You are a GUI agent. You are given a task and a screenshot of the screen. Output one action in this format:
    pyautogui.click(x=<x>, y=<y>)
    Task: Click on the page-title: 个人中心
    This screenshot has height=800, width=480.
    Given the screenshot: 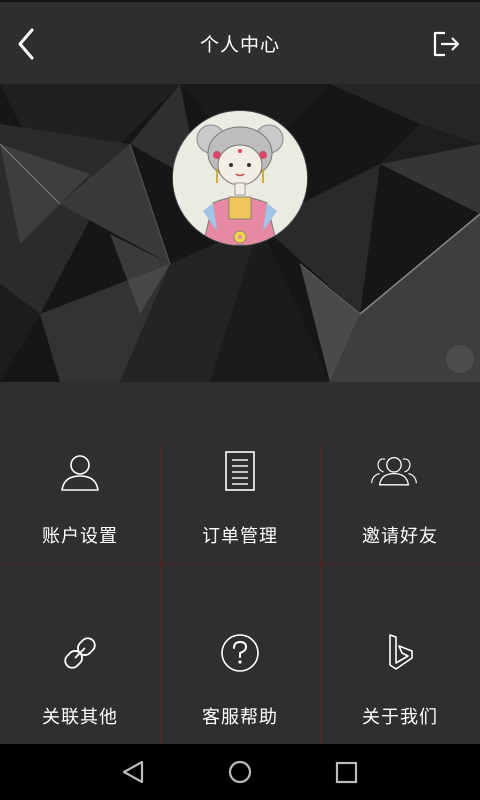 What is the action you would take?
    pyautogui.click(x=239, y=44)
    